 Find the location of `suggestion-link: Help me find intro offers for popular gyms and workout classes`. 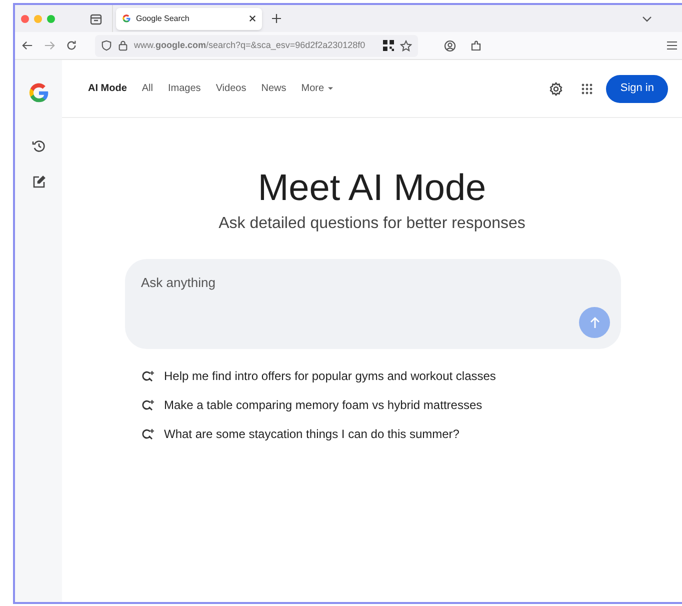

suggestion-link: Help me find intro offers for popular gyms and workout classes is located at coordinates (412, 376).